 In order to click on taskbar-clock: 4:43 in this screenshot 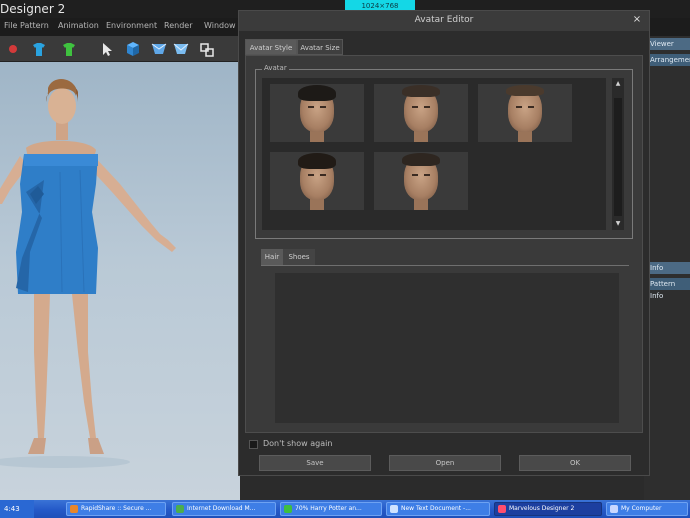, I will do `click(17, 509)`.